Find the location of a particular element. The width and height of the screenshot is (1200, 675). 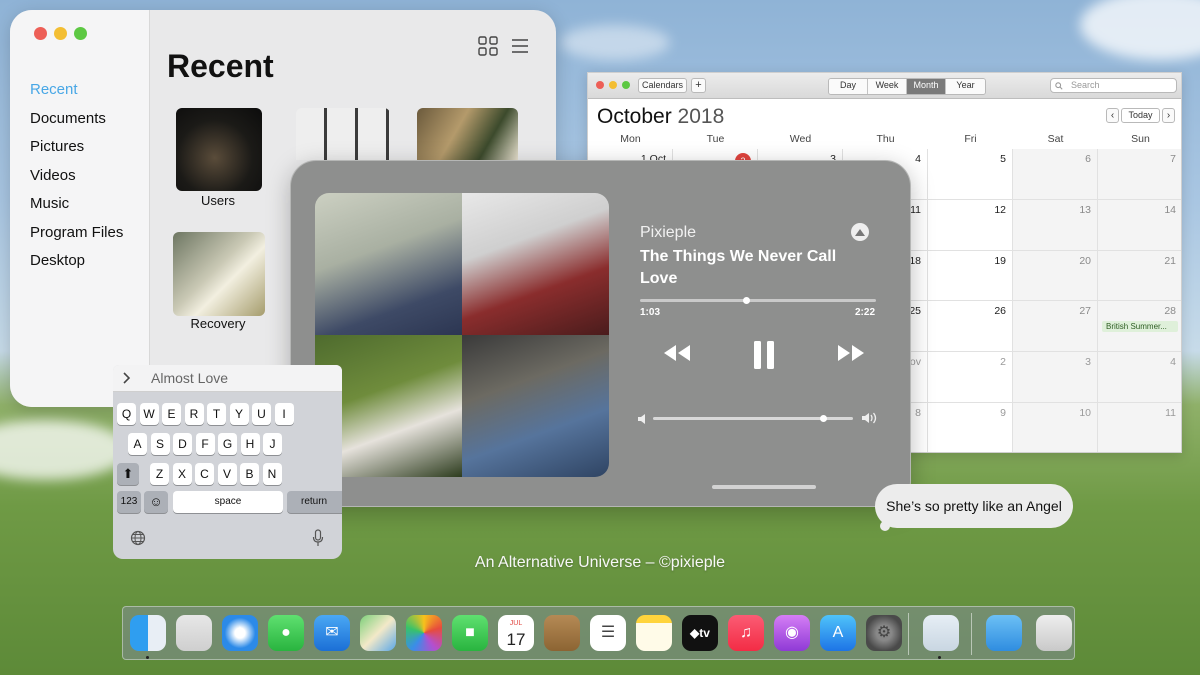

volume-knob is located at coordinates (823, 418).